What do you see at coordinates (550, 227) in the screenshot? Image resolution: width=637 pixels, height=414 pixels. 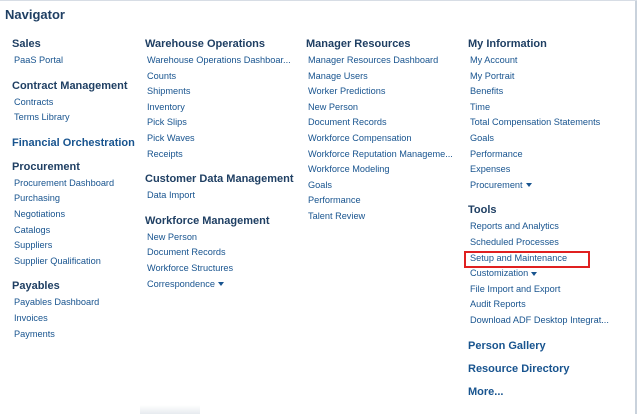 I see `nav-link-reports-and-analytics: Reports and Analytics` at bounding box center [550, 227].